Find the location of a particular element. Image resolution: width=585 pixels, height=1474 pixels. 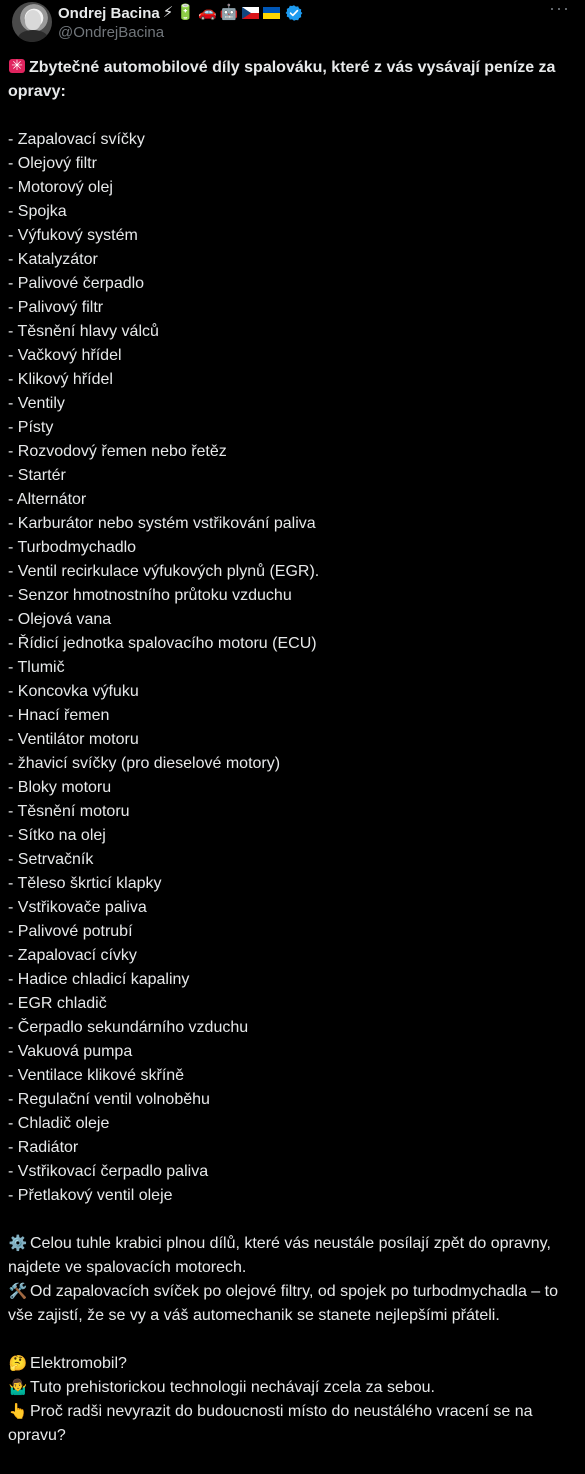

list-item: - Tlumič is located at coordinates (36, 667).